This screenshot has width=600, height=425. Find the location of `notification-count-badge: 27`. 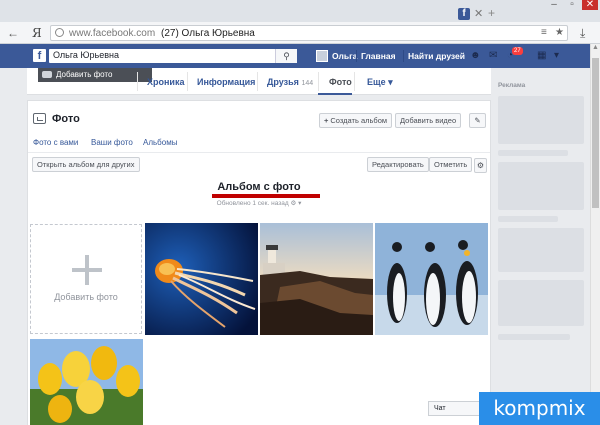

notification-count-badge: 27 is located at coordinates (517, 51).